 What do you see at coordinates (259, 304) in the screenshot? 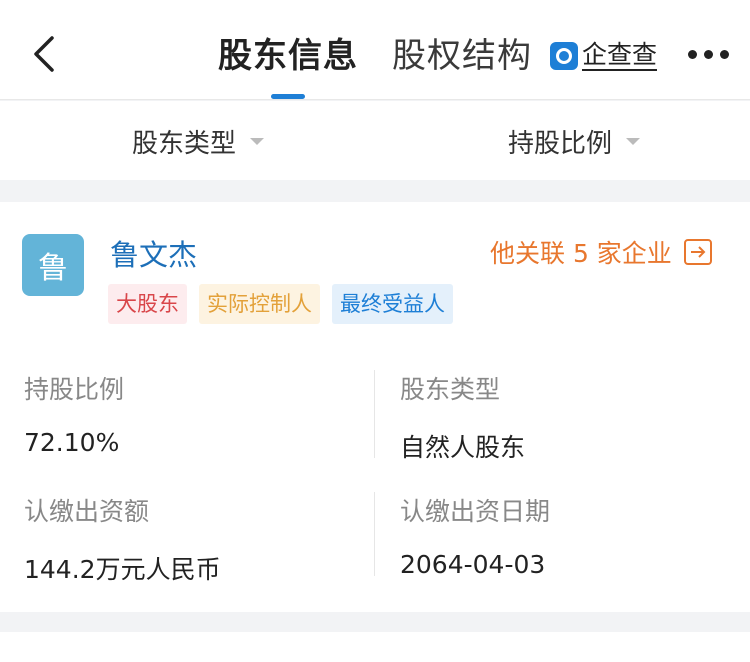
I see `tag-actual-controller: 实际控制人` at bounding box center [259, 304].